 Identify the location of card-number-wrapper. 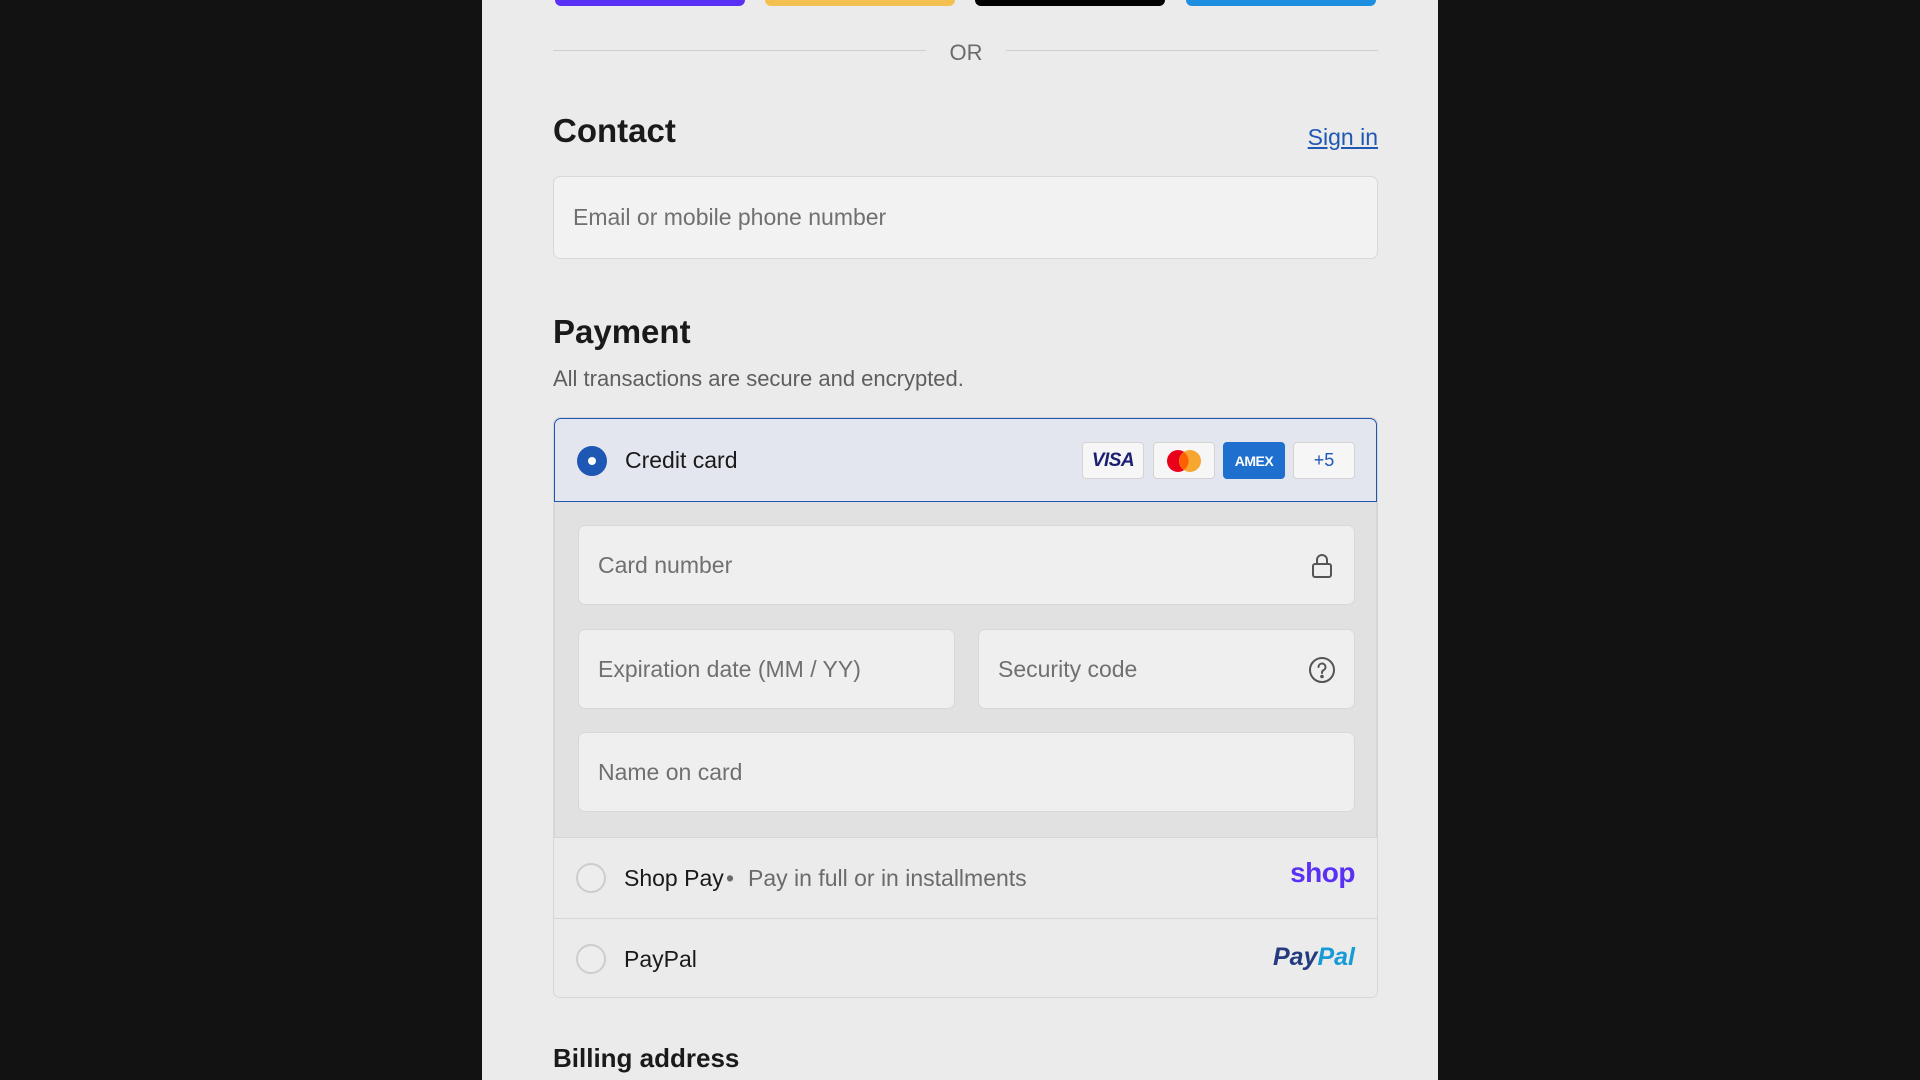
(966, 565).